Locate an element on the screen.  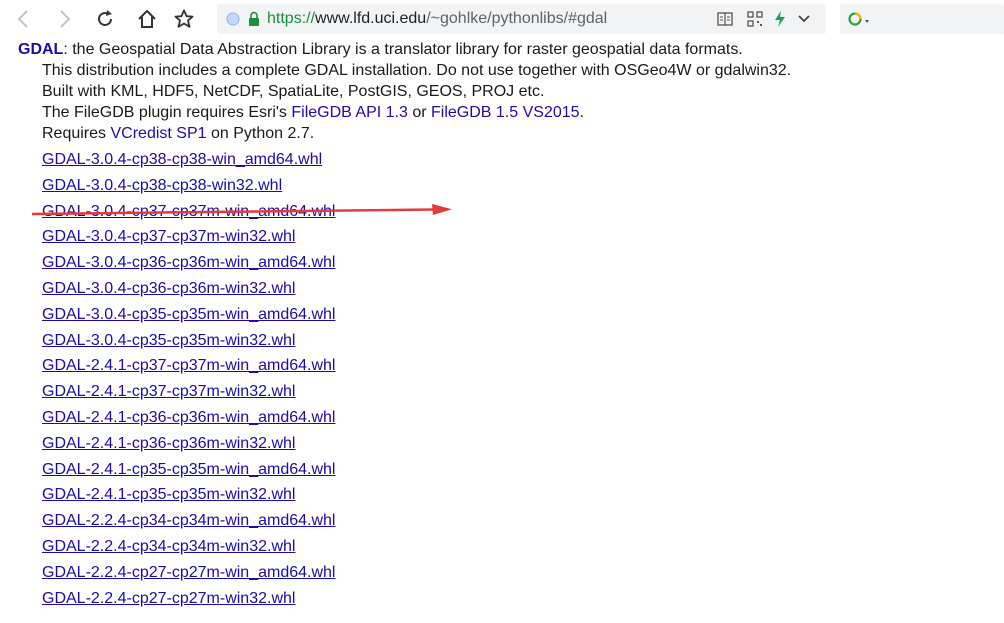
list-item: GDAL-3.0.4-cp38-cp38-win_amd64.whl is located at coordinates (188, 163).